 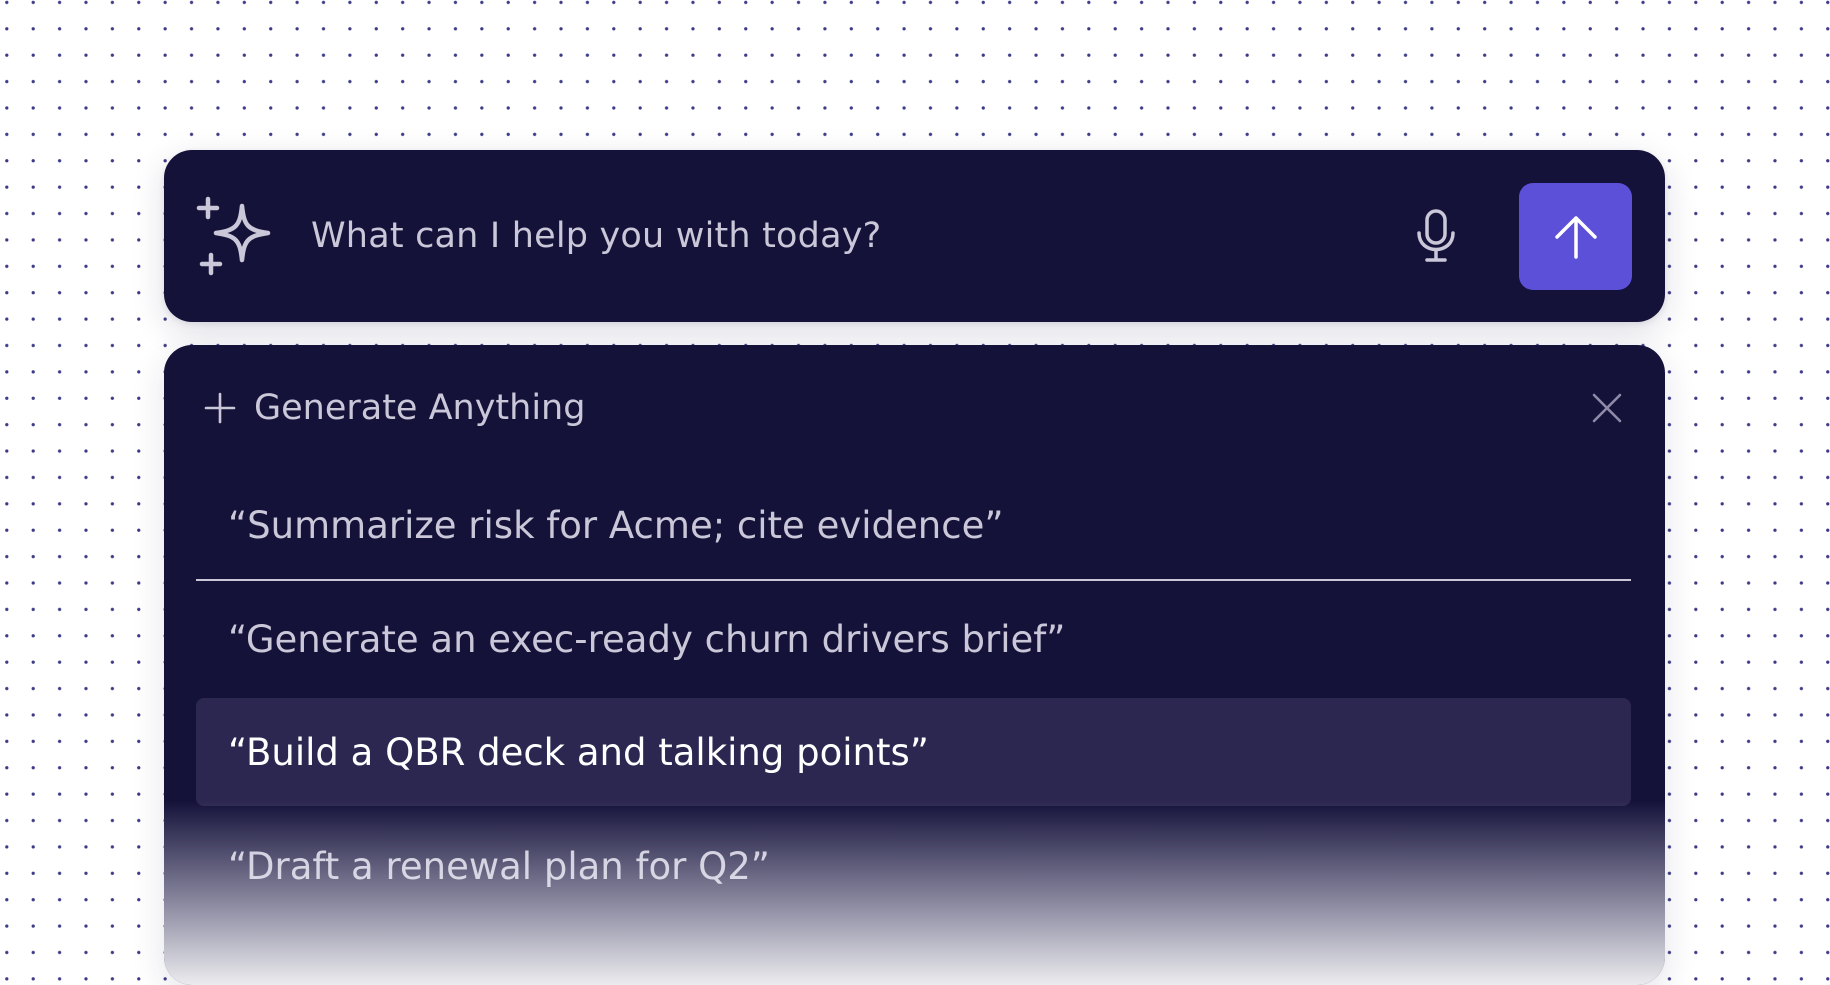 What do you see at coordinates (616, 525) in the screenshot?
I see `suggestion-text: “Summarize risk for Acme; cite evidence”` at bounding box center [616, 525].